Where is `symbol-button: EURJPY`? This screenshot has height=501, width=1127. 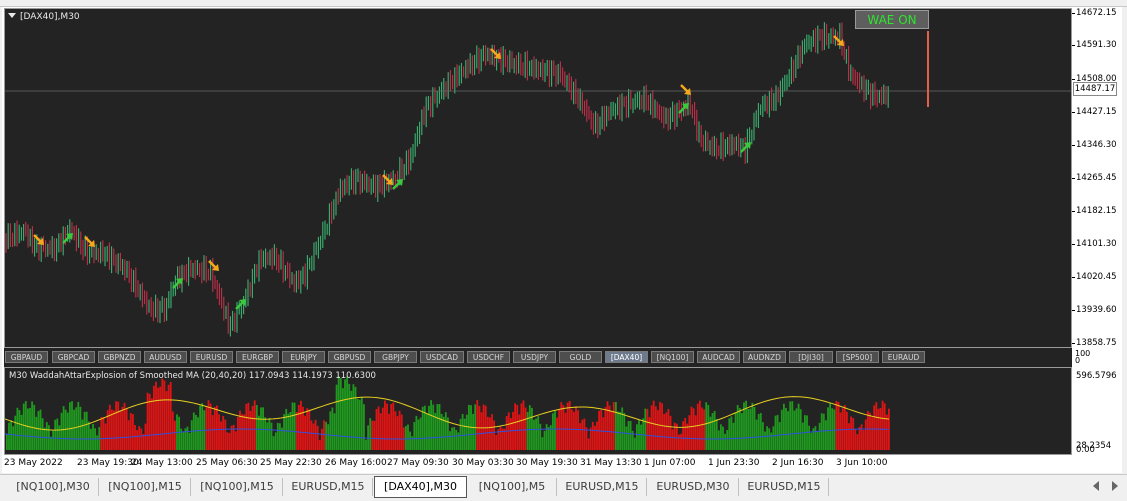 symbol-button: EURJPY is located at coordinates (303, 357).